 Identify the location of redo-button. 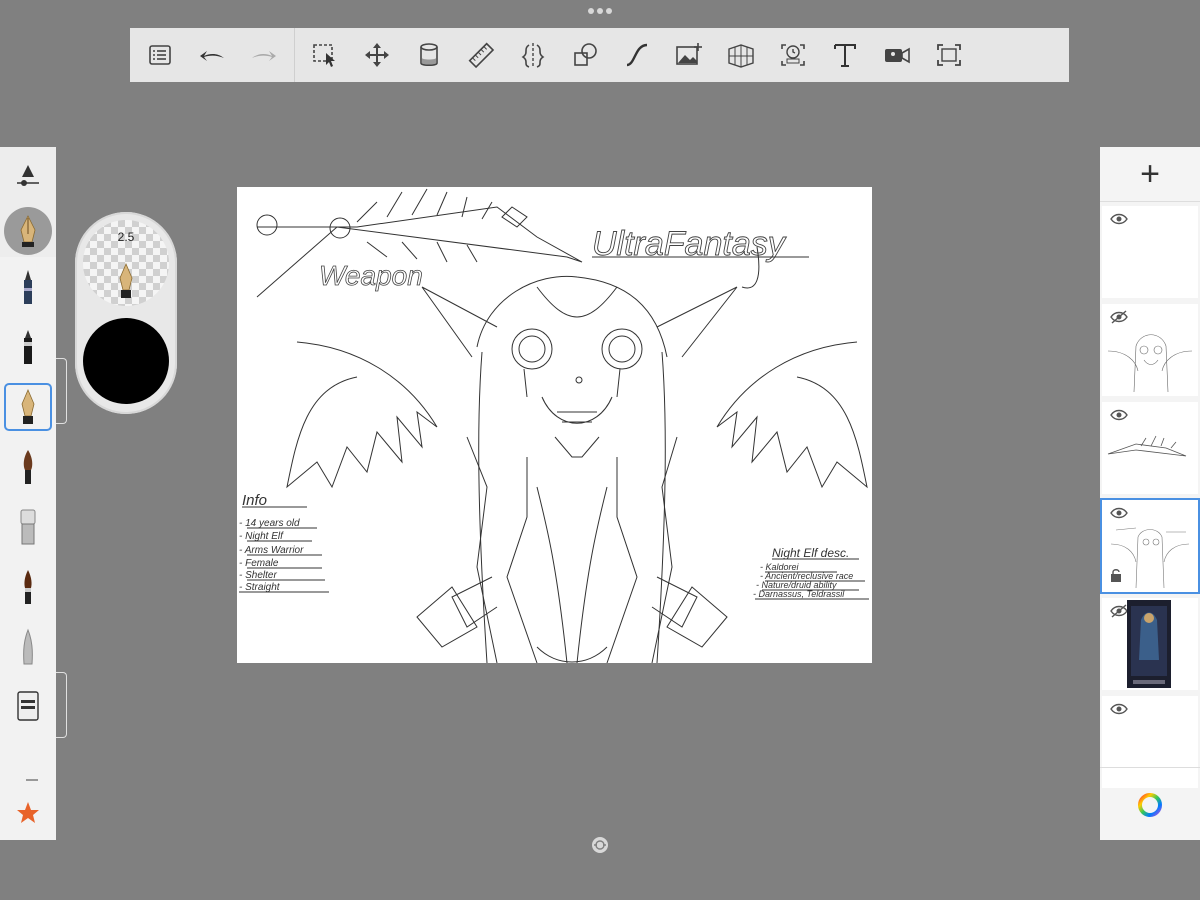
(264, 55).